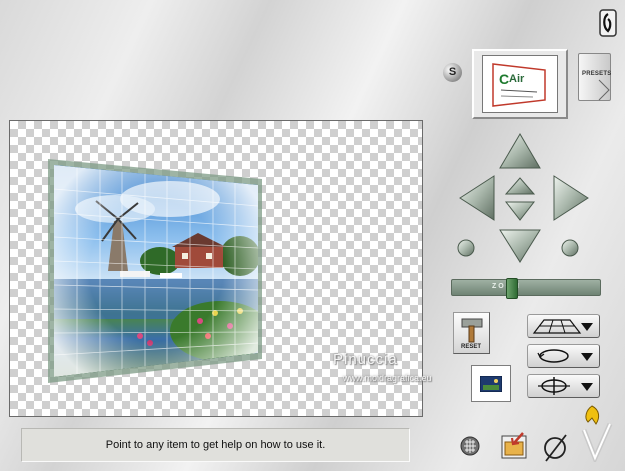  I want to click on grid-mode-dropdown, so click(563, 326).